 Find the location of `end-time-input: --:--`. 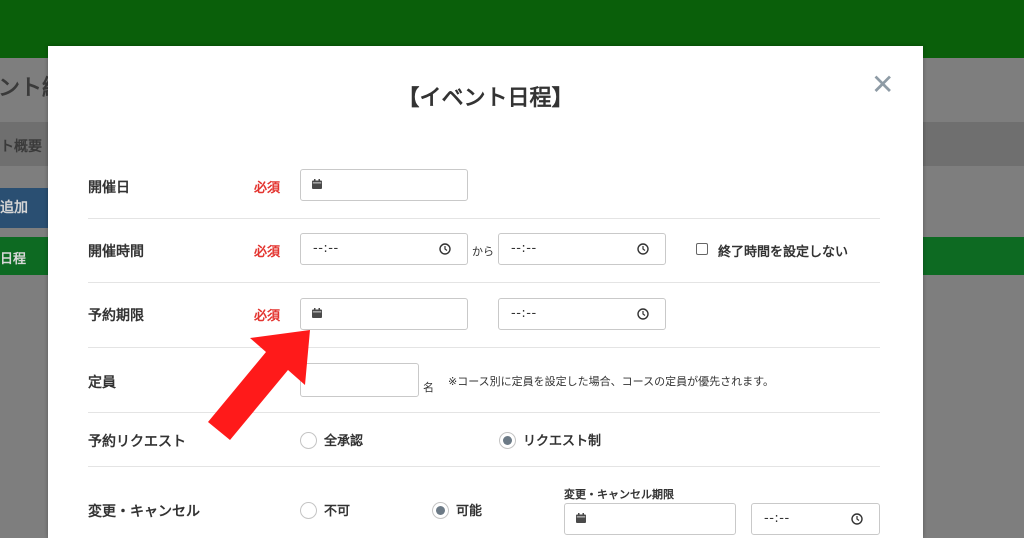

end-time-input: --:-- is located at coordinates (582, 249).